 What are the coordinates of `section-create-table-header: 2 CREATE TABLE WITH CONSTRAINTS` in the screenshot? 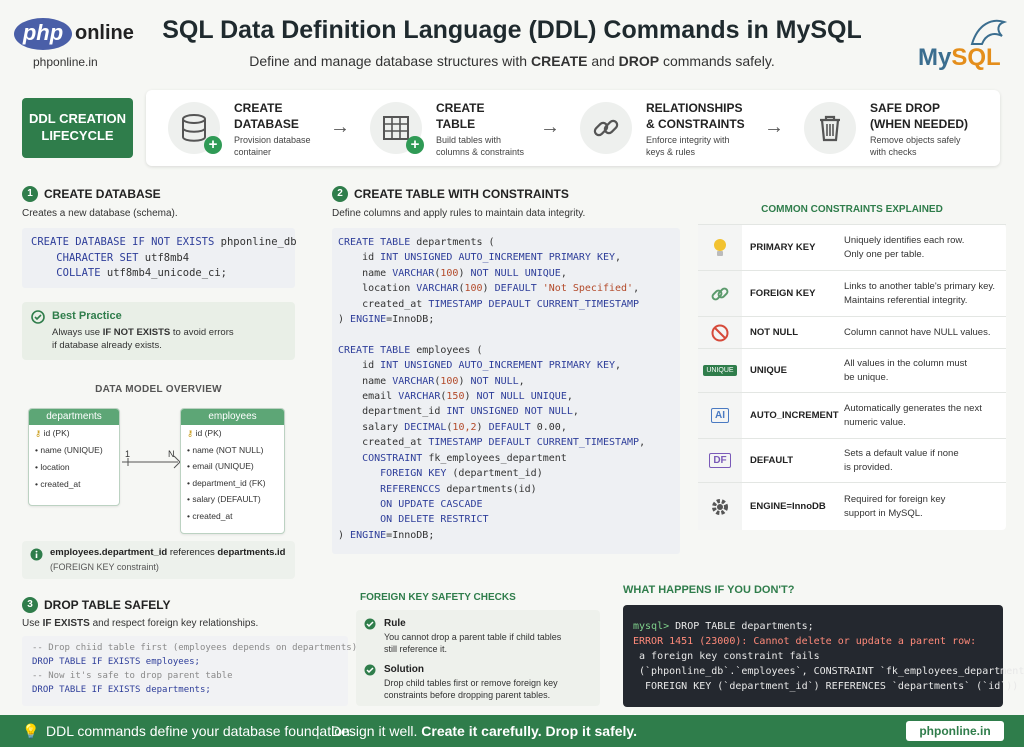 It's located at (450, 194).